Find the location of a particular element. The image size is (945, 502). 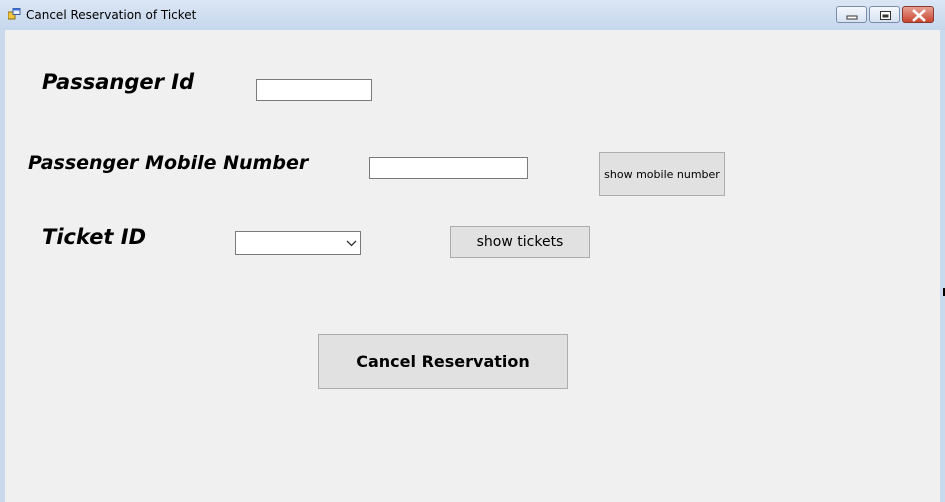

maximize-button is located at coordinates (884, 14).